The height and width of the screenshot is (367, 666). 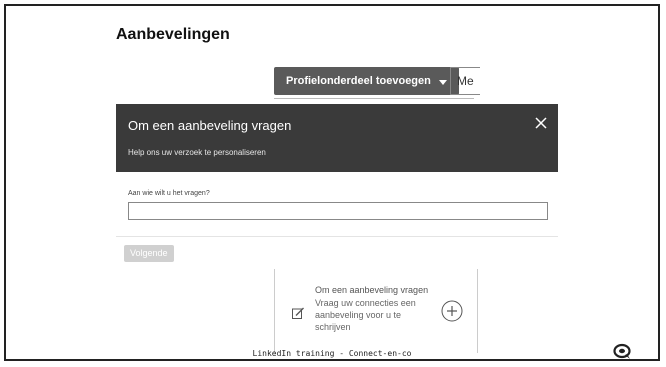 I want to click on modal-subtitle: Help ons uw verzoek te personaliseren, so click(x=197, y=152).